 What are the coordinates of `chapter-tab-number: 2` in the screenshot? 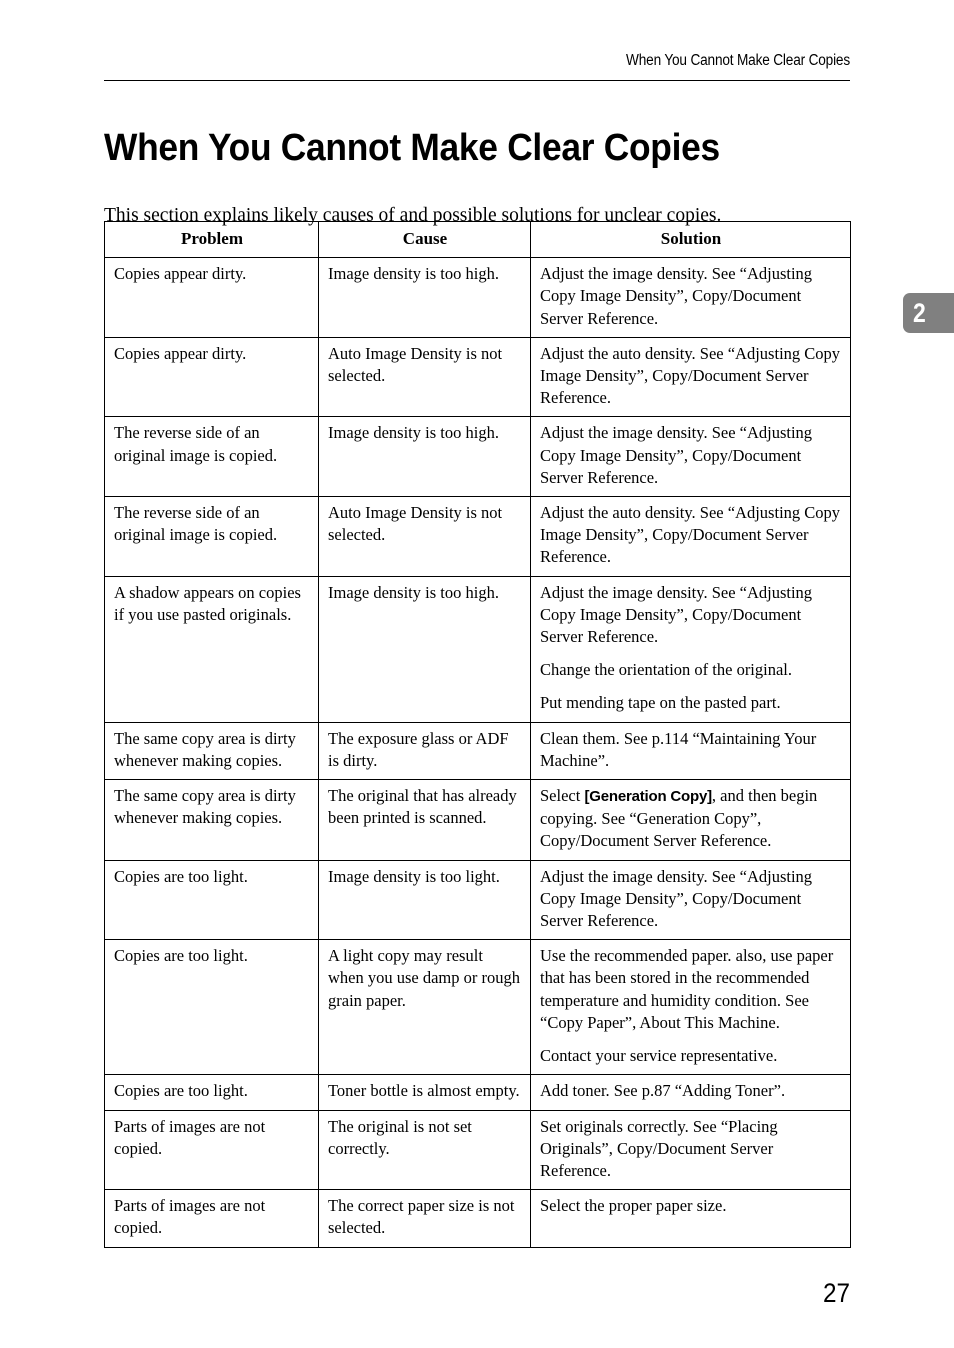 It's located at (919, 313).